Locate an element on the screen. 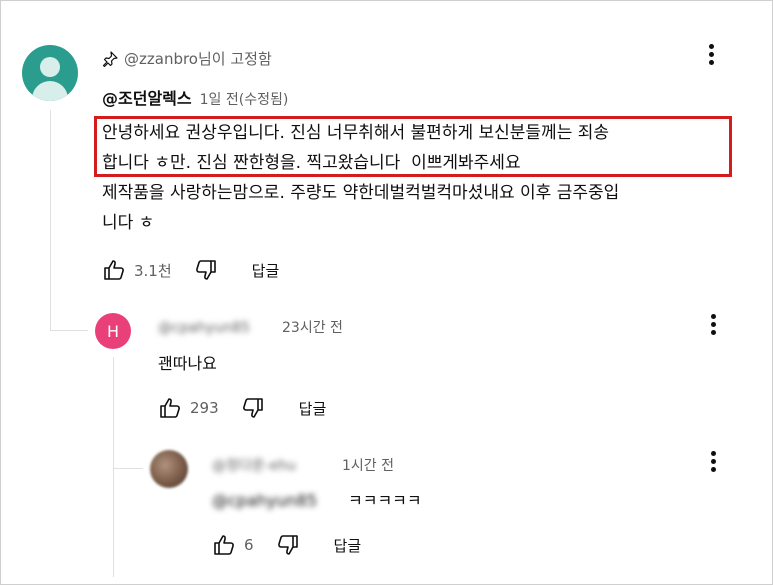 This screenshot has height=585, width=773. pinned-label: @zzanbro님이 고정함 is located at coordinates (187, 58).